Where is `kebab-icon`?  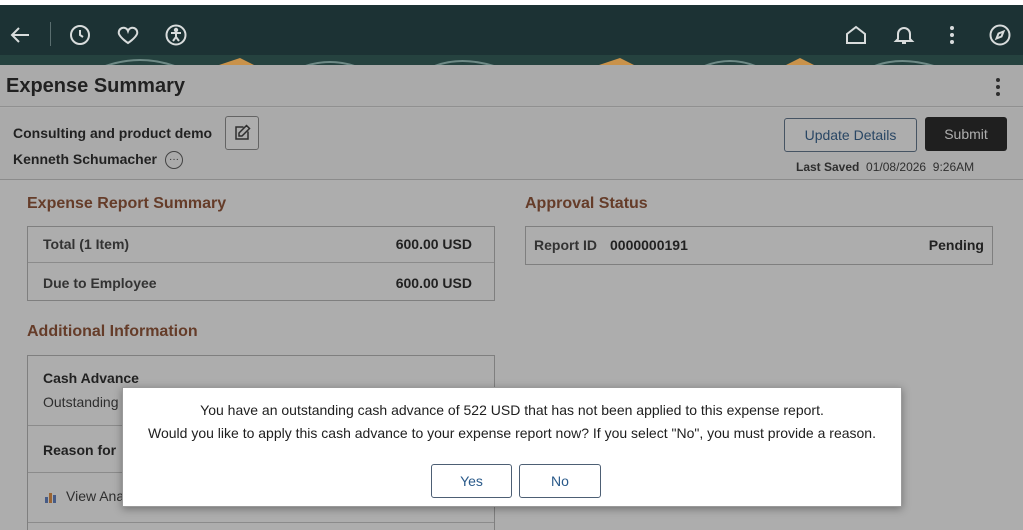
kebab-icon is located at coordinates (952, 35).